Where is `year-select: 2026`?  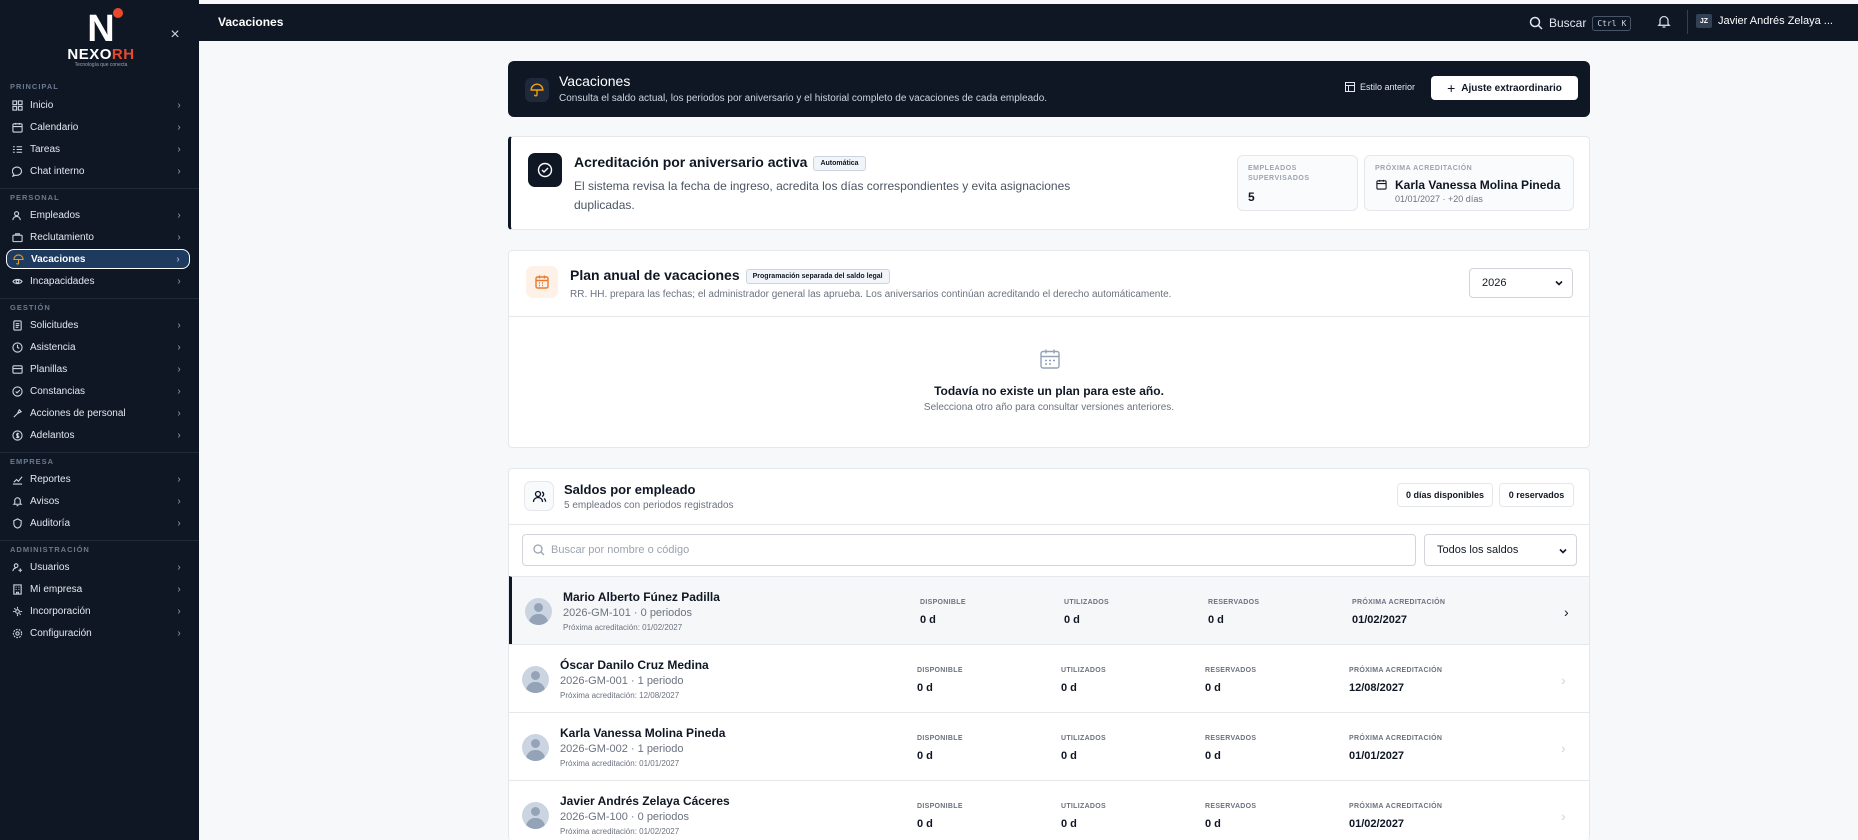 year-select: 2026 is located at coordinates (1521, 283).